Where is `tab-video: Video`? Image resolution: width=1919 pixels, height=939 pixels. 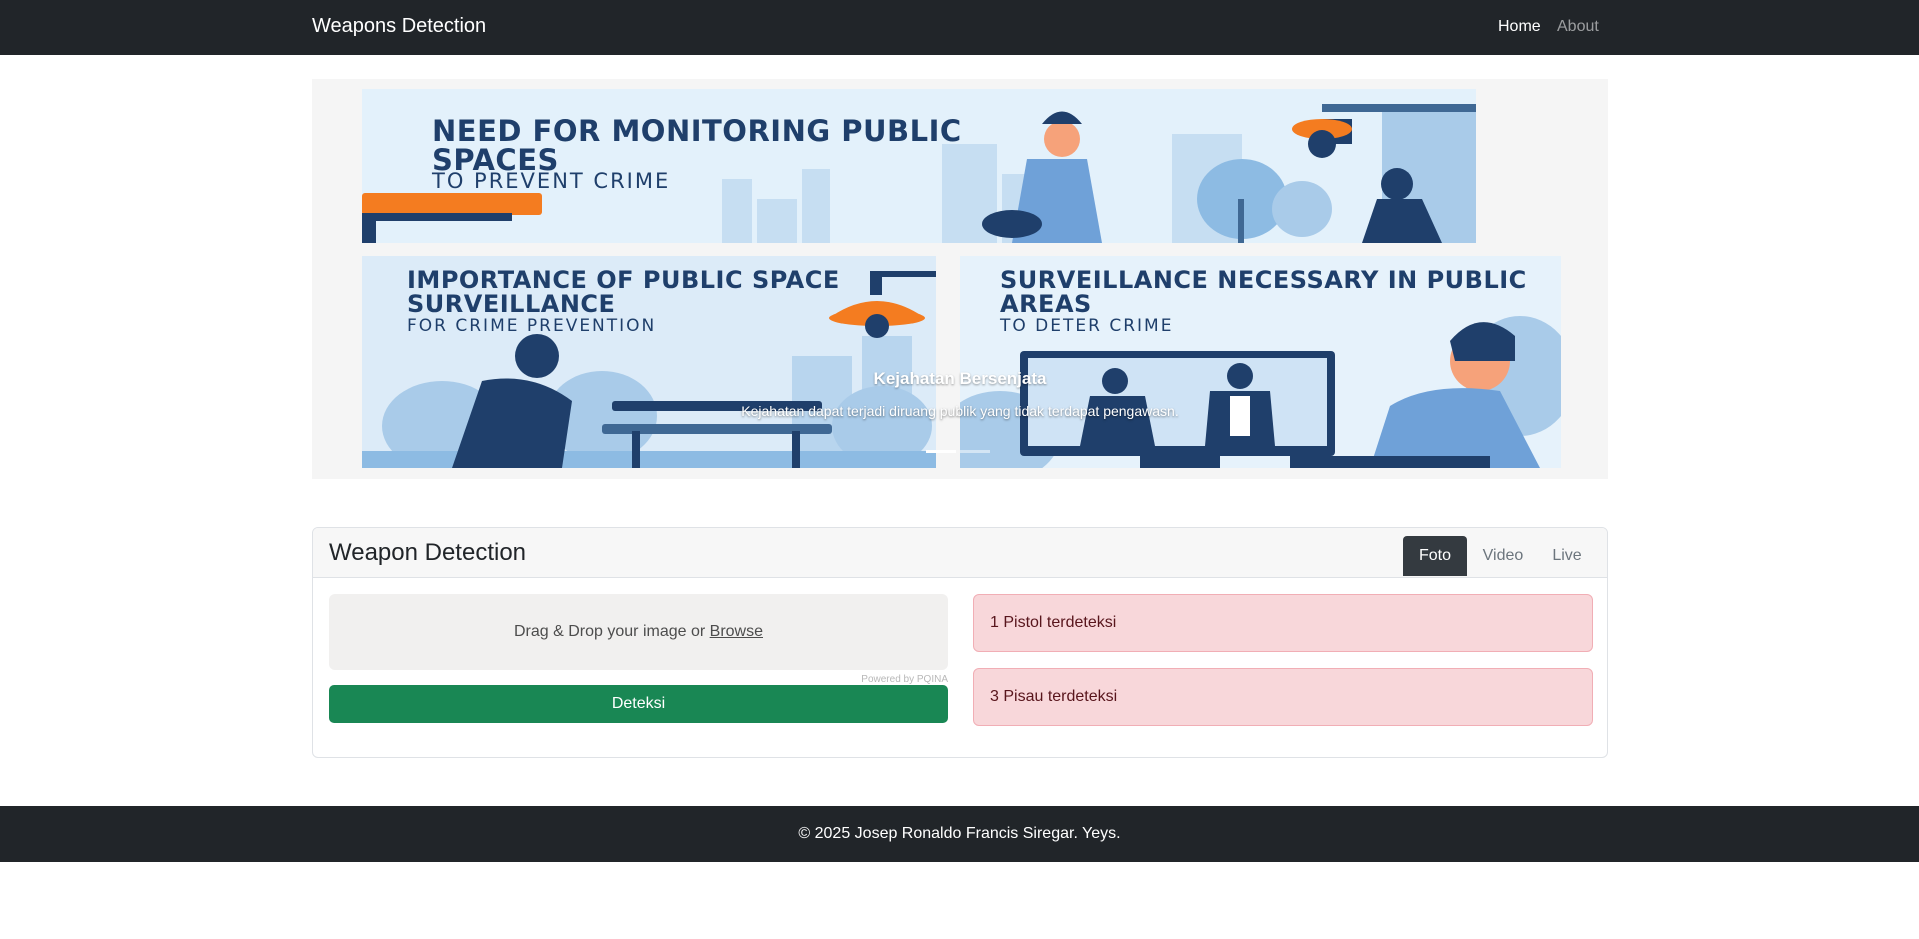 tab-video: Video is located at coordinates (1503, 556).